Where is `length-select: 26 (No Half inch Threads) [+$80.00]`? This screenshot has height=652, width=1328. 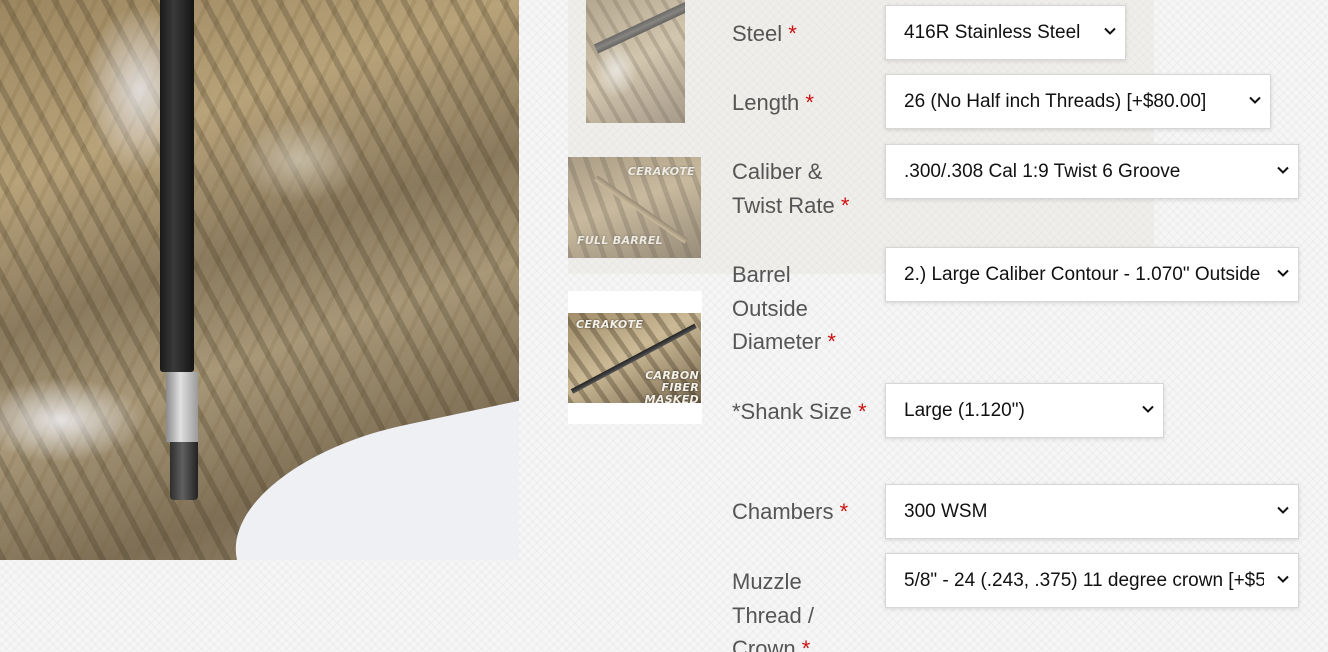 length-select: 26 (No Half inch Threads) [+$80.00] is located at coordinates (1078, 101).